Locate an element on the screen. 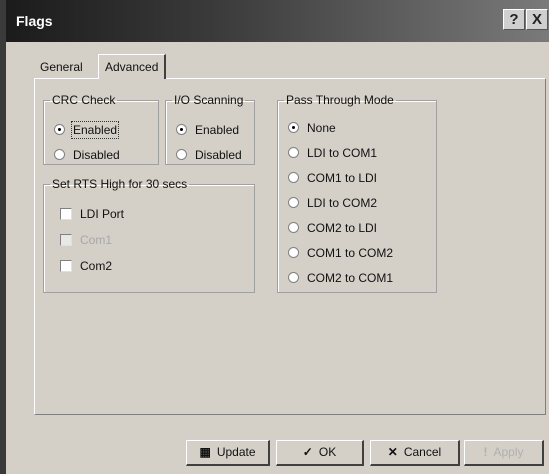 The width and height of the screenshot is (549, 474). update-button: ▦ Update is located at coordinates (228, 453).